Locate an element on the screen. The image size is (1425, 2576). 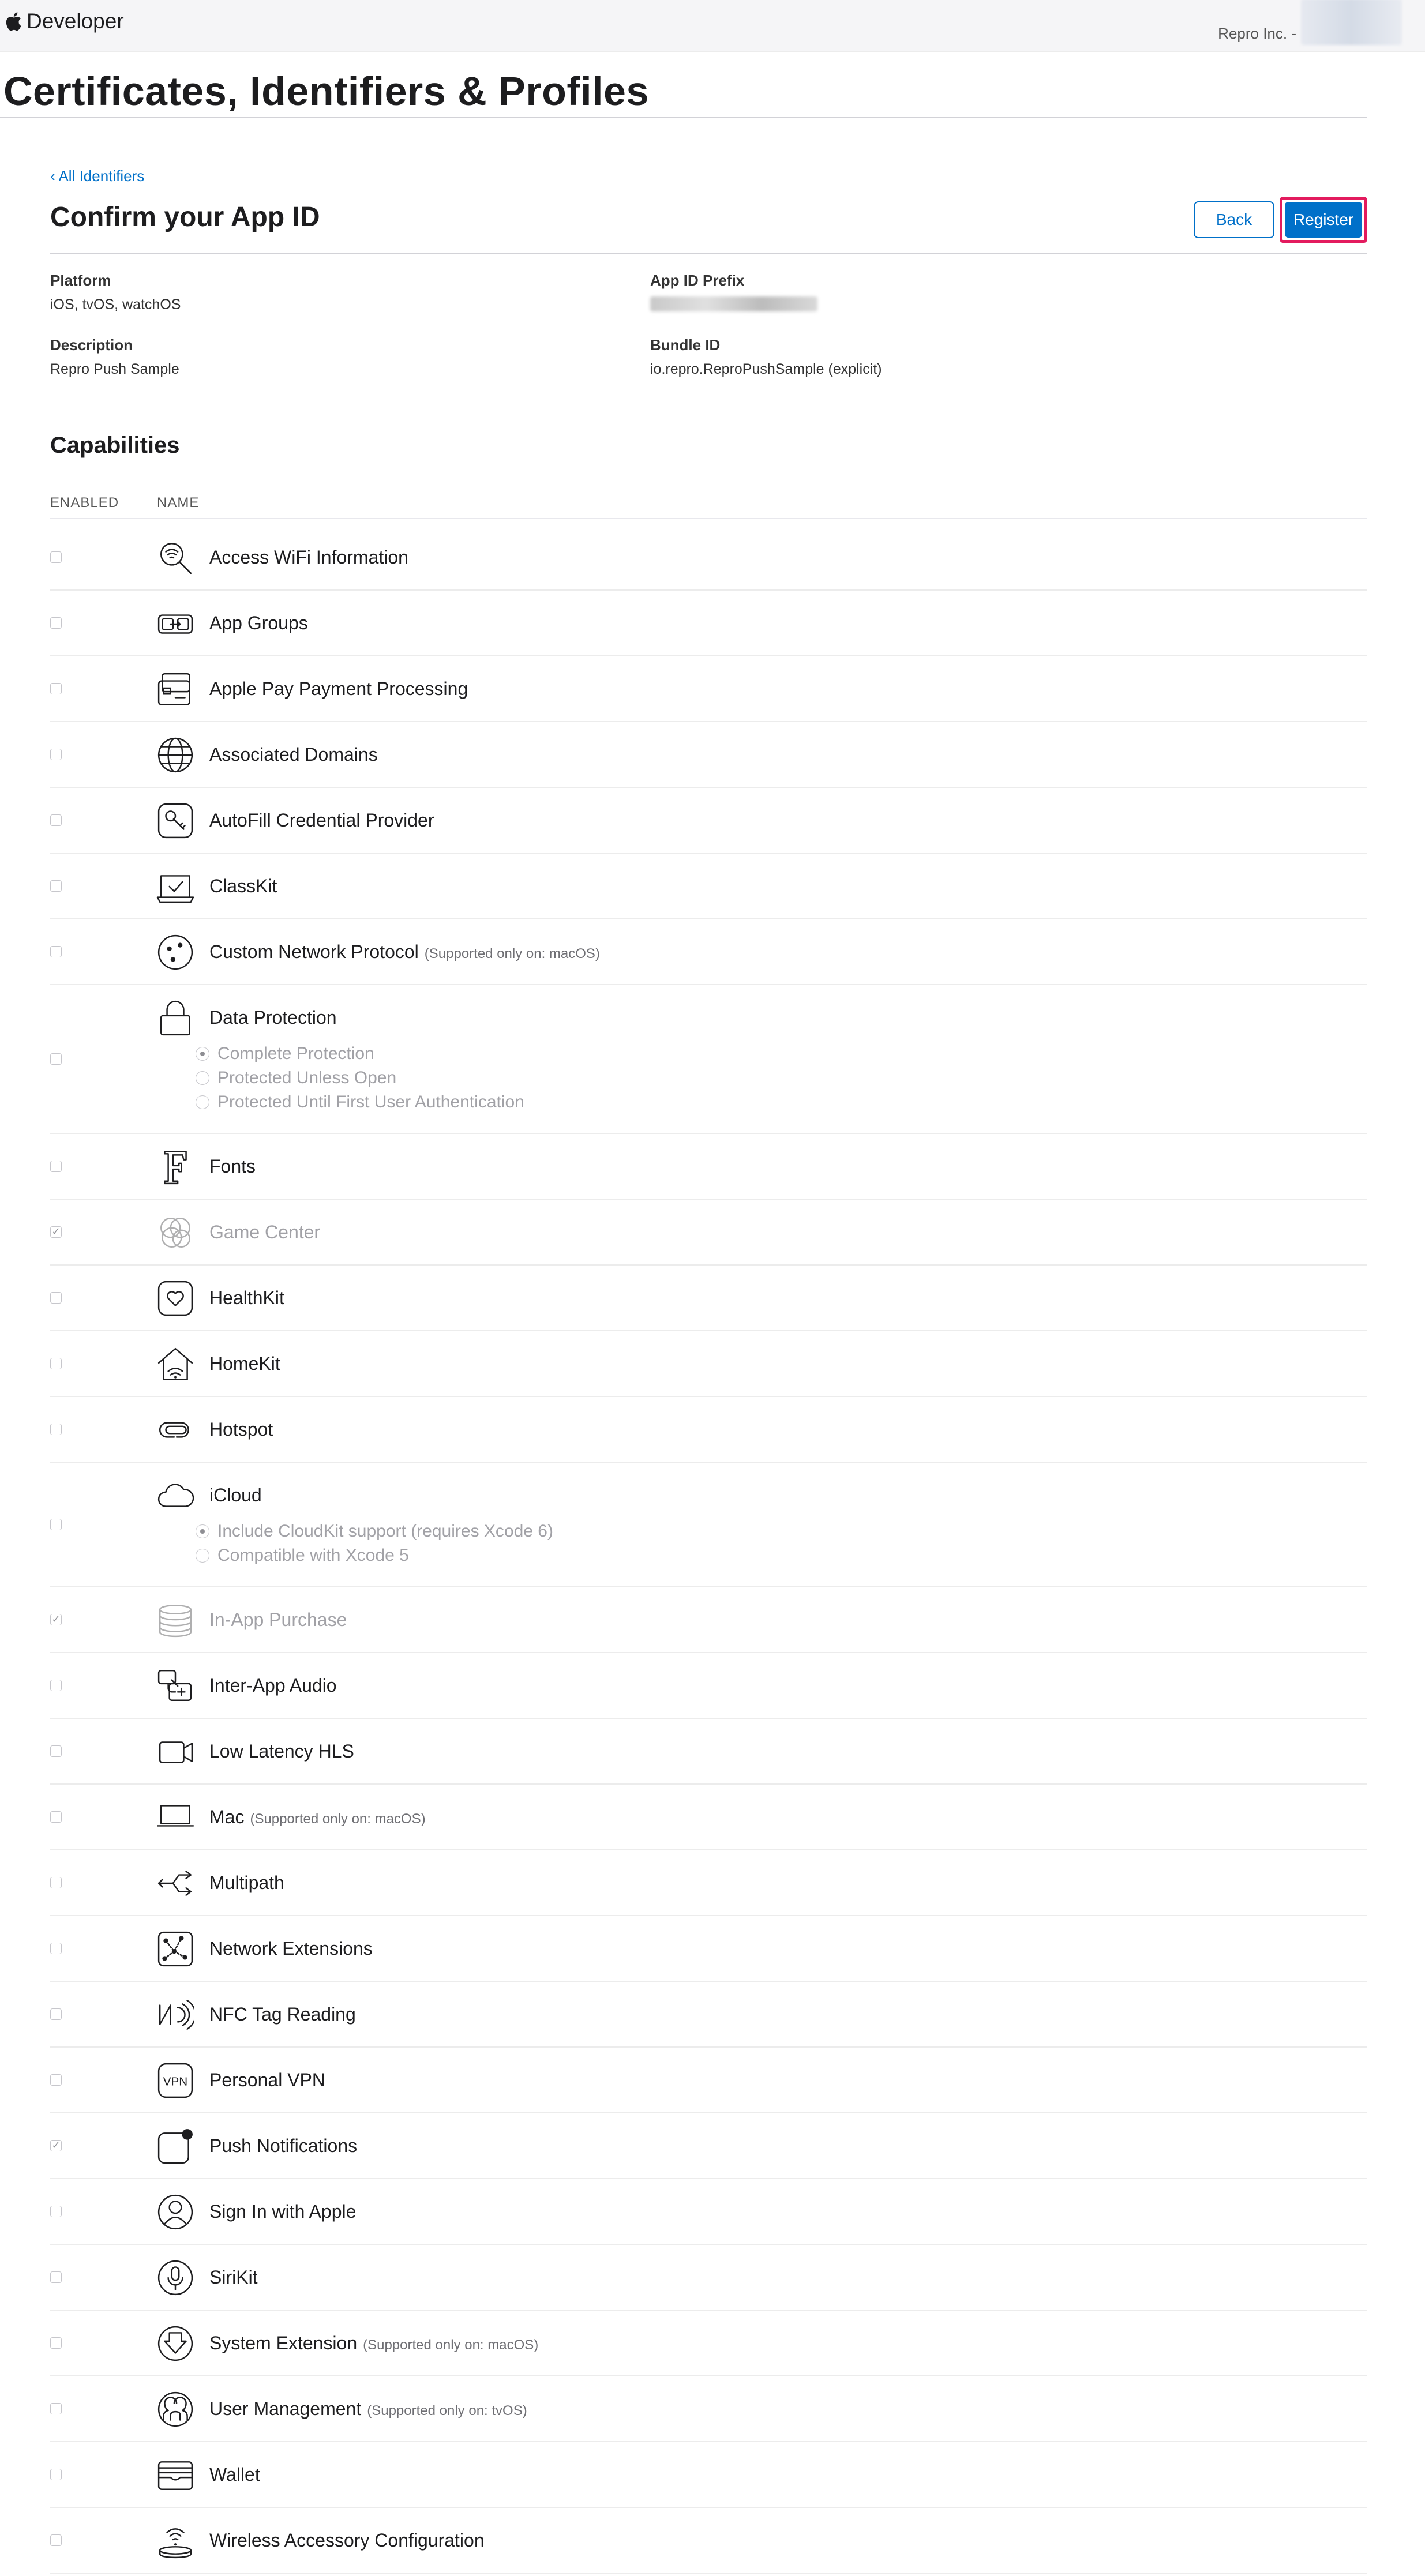
capability-label: App Groups is located at coordinates (258, 623).